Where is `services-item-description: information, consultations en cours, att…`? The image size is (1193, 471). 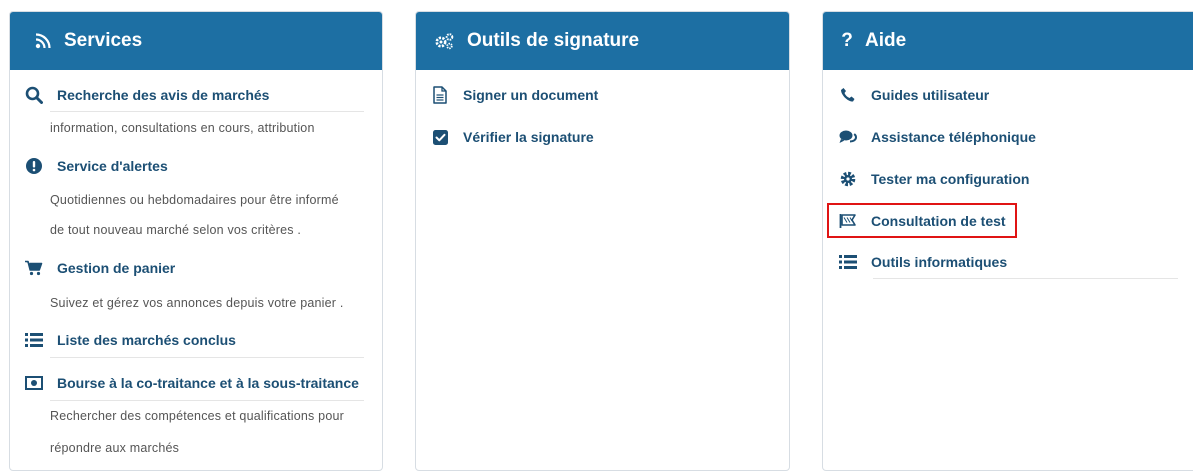
services-item-description: information, consultations en cours, att… is located at coordinates (182, 128).